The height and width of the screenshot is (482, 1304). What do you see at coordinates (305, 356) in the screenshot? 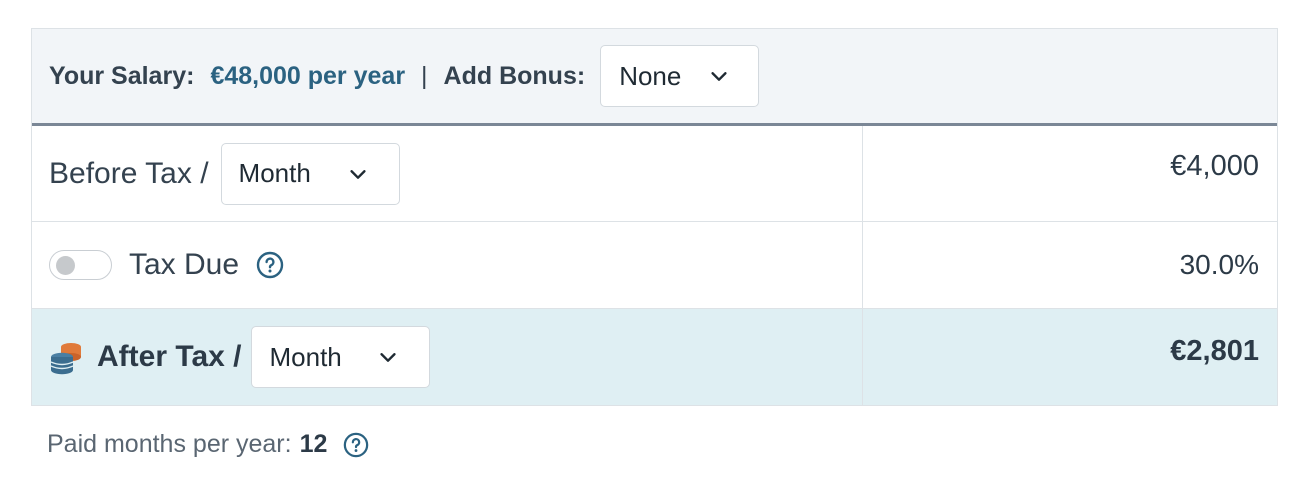
I see `after-tax-period-value: Month` at bounding box center [305, 356].